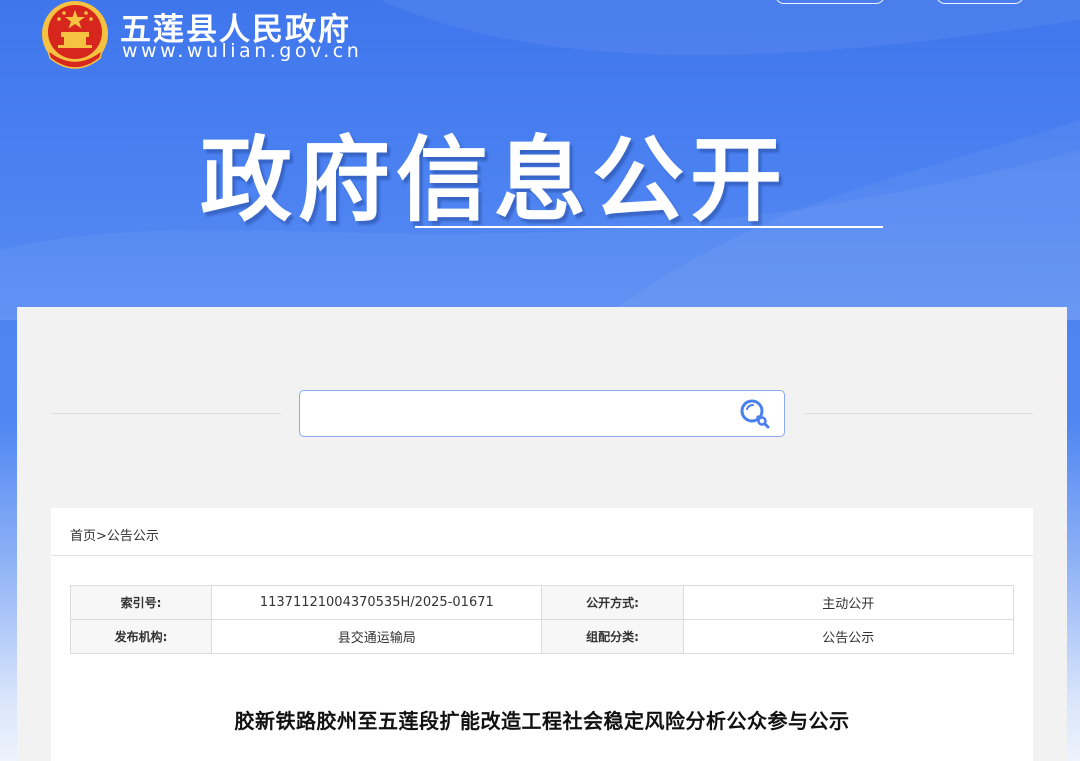 Image resolution: width=1080 pixels, height=761 pixels. I want to click on search-divider-right, so click(919, 413).